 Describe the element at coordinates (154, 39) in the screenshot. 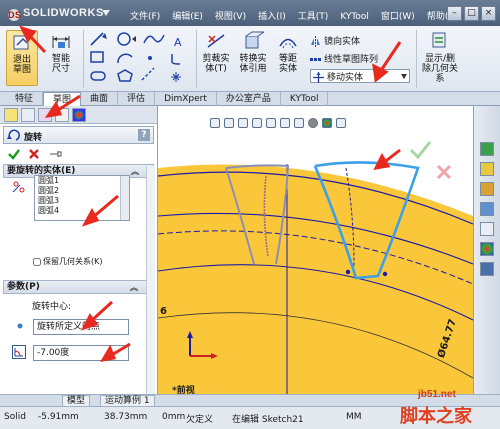

I see `spline-tool-icon` at that location.